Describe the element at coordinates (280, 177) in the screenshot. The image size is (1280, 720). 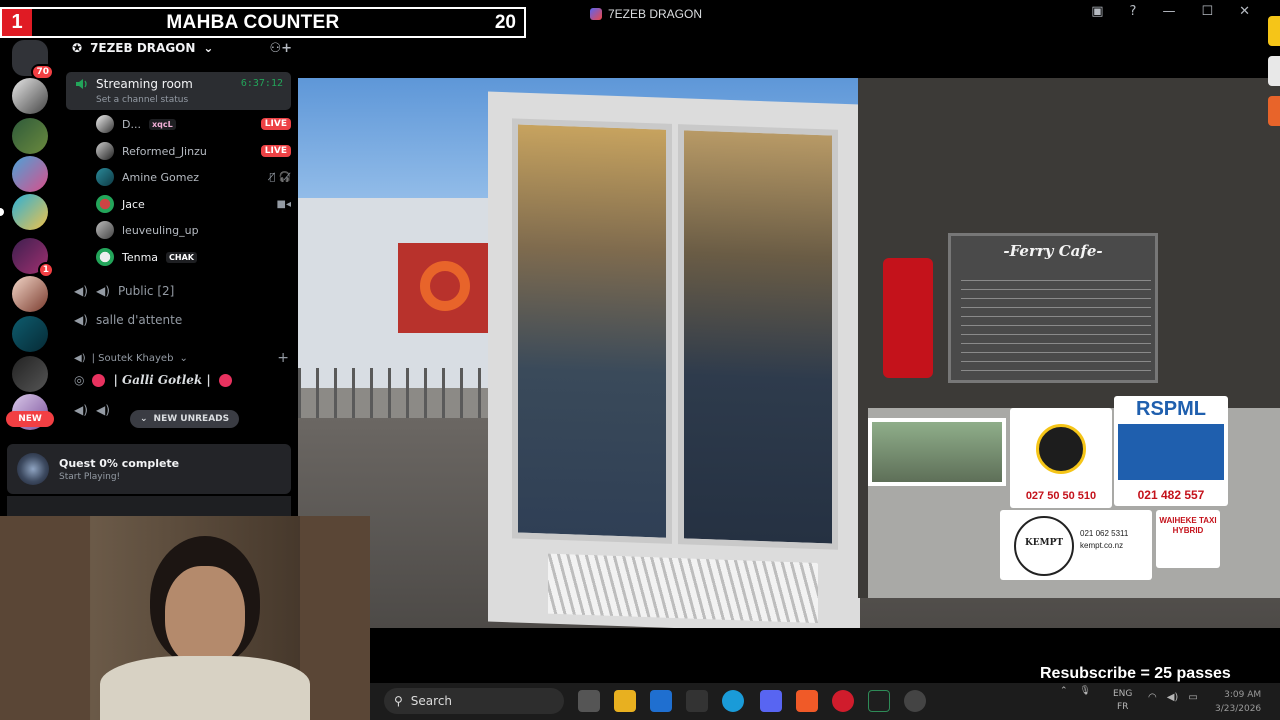
I see `muted-deafened-icon: 🎙̸ 🎧̸` at that location.